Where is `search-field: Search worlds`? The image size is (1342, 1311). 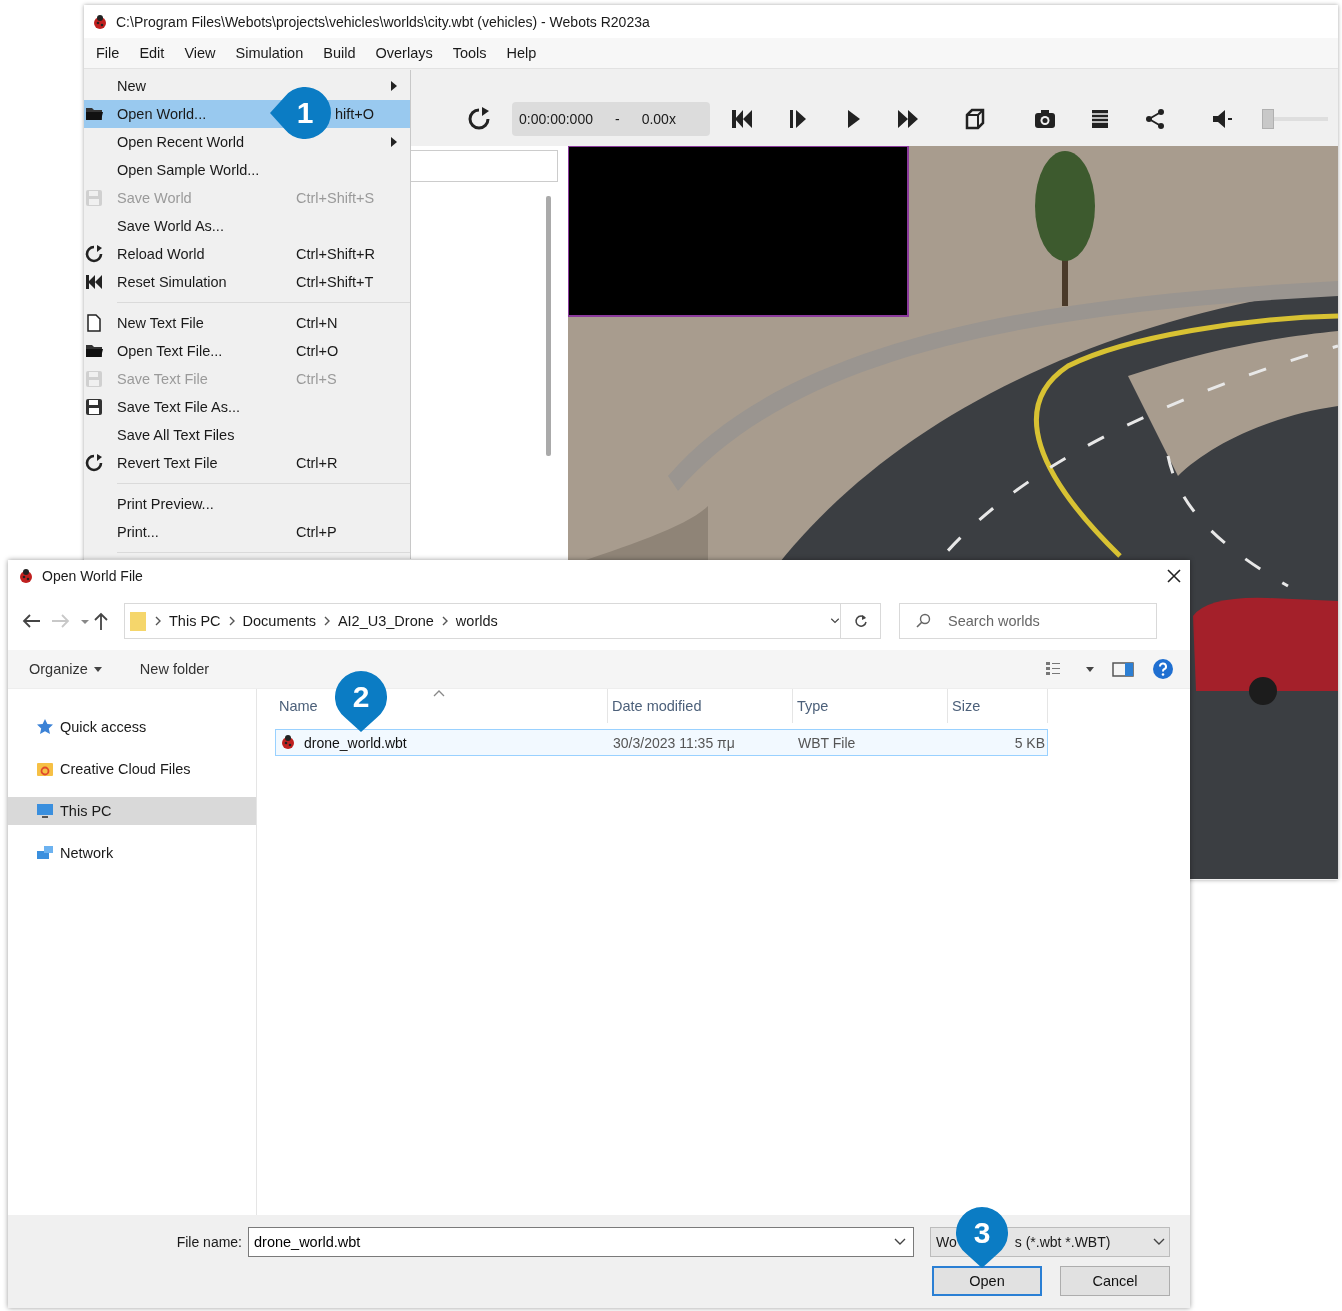
search-field: Search worlds is located at coordinates (1028, 621).